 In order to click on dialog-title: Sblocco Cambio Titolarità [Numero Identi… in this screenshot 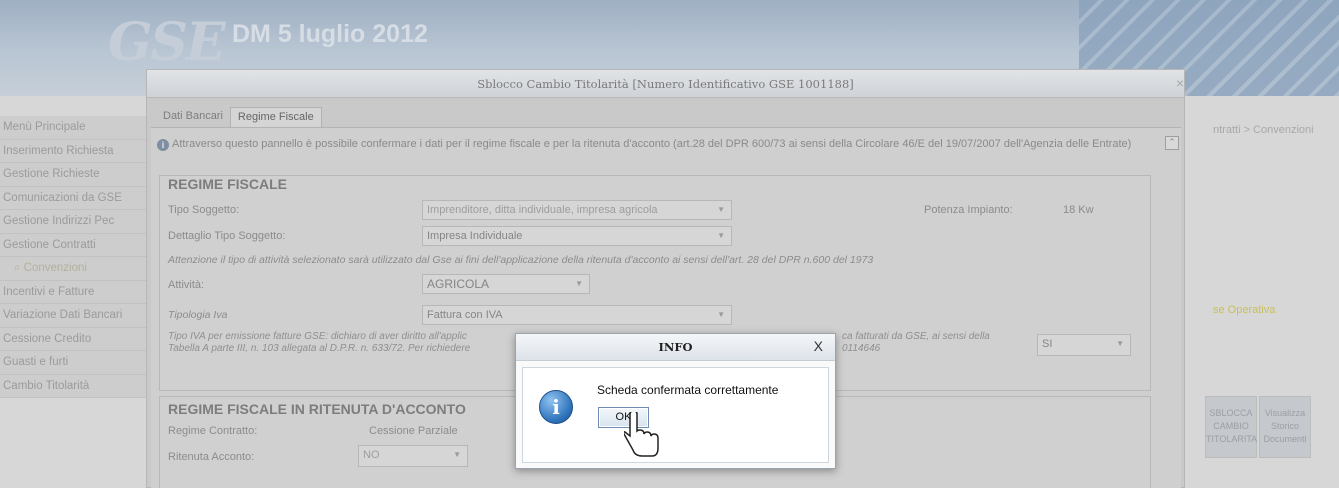, I will do `click(665, 84)`.